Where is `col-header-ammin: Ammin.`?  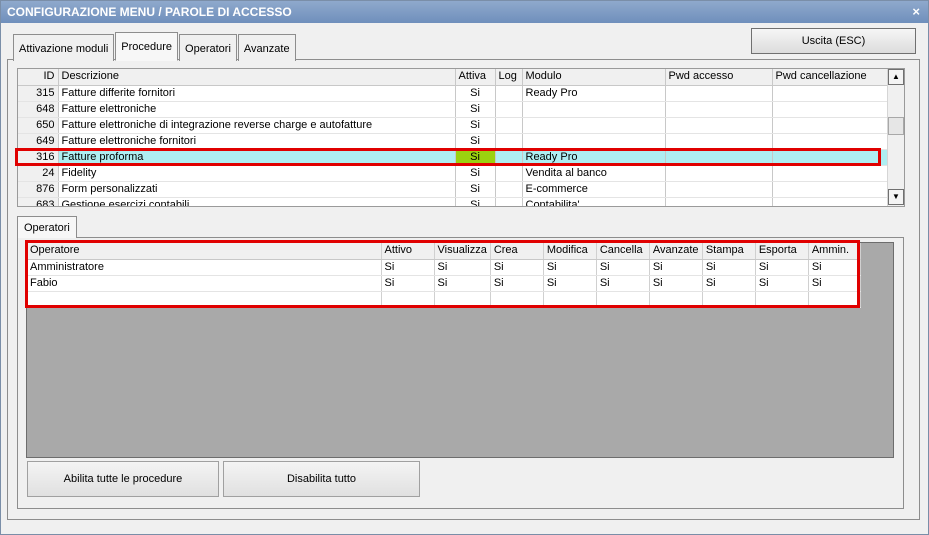 col-header-ammin: Ammin. is located at coordinates (834, 251).